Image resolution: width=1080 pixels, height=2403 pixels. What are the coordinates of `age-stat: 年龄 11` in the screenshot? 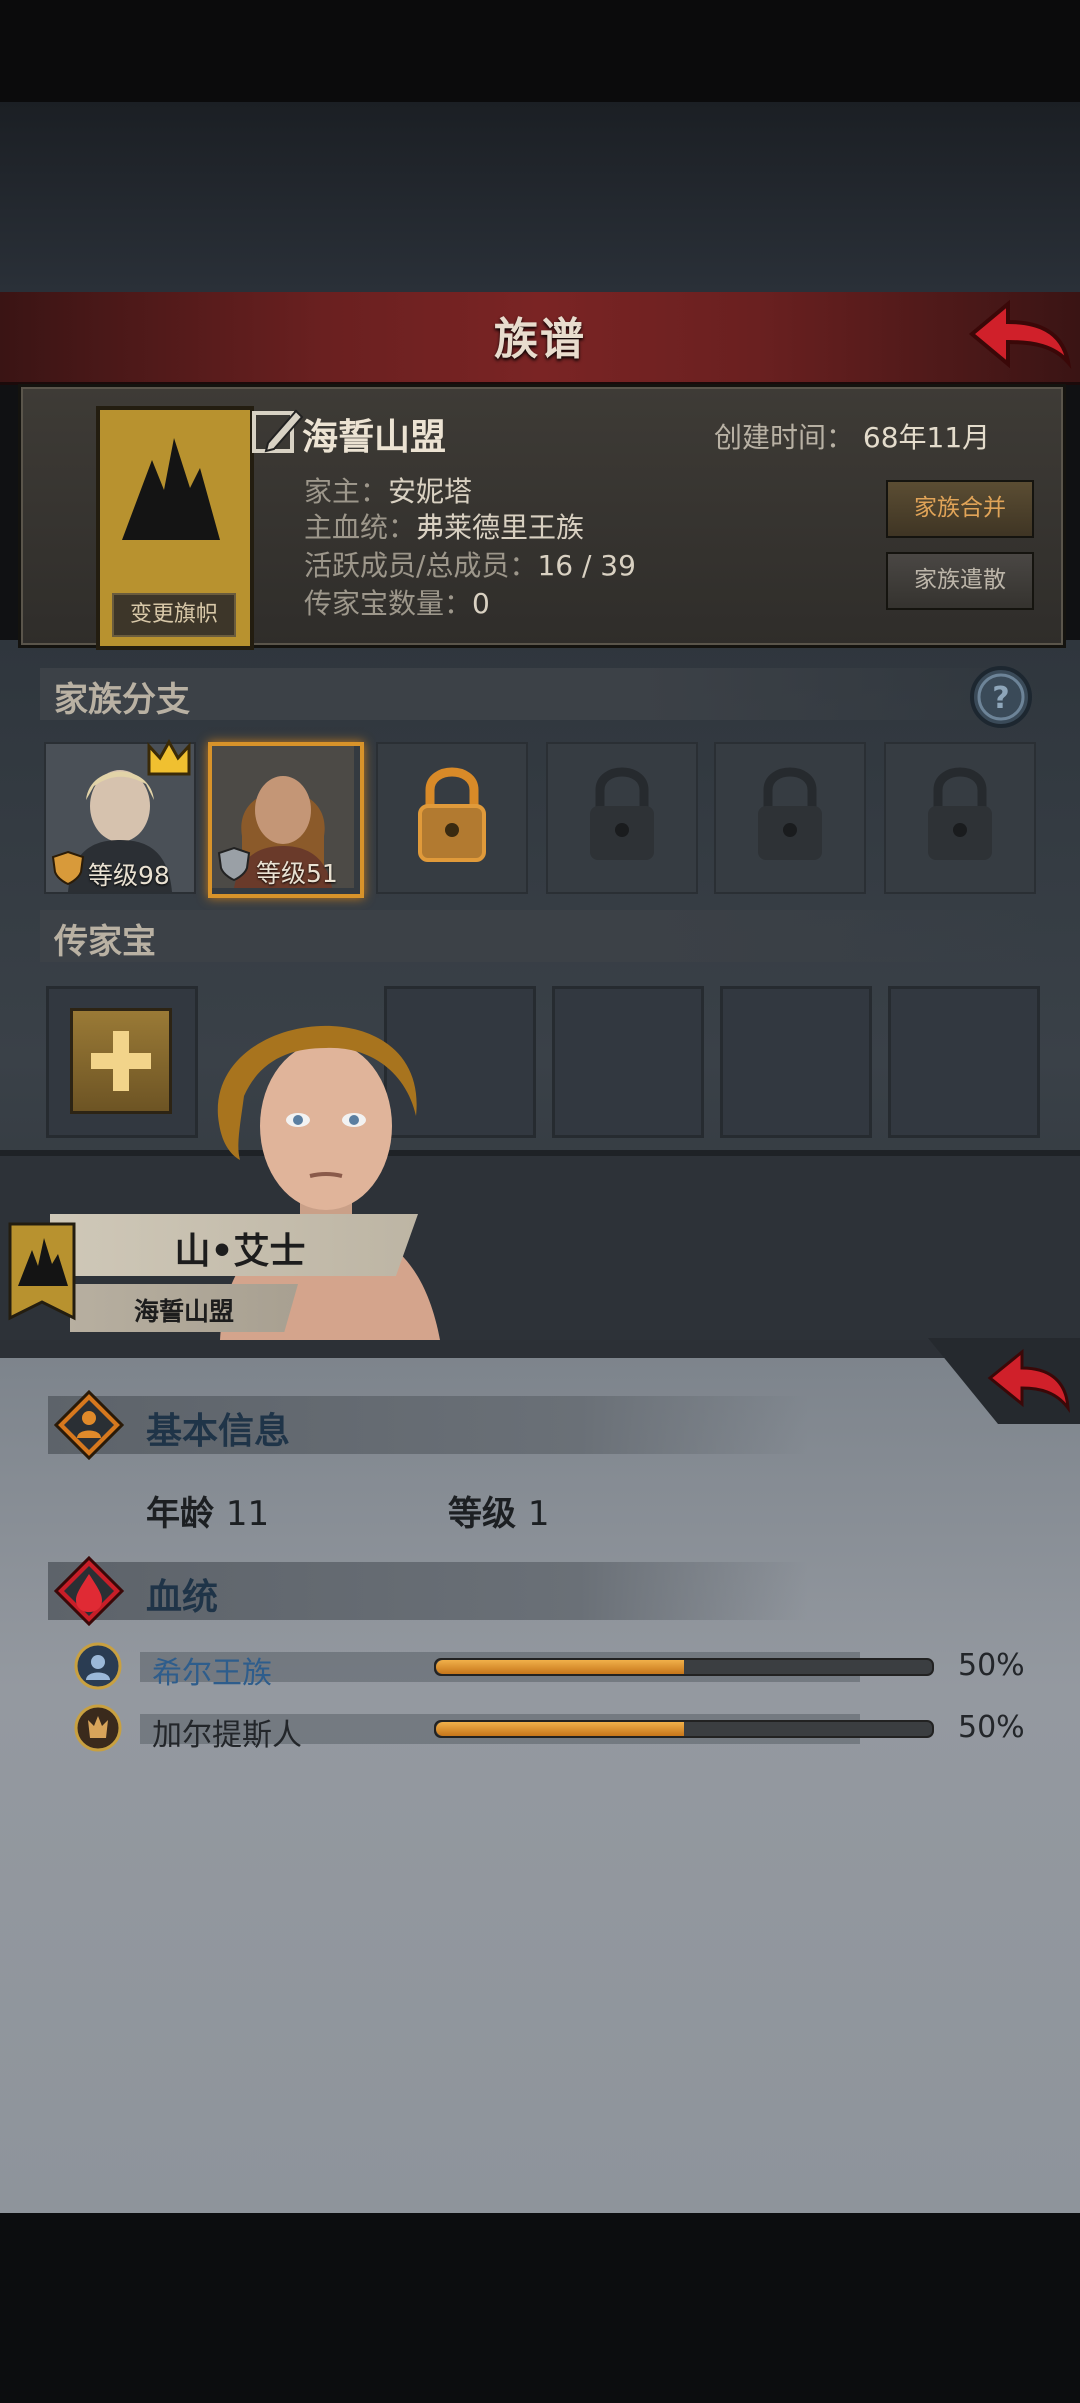 It's located at (207, 1510).